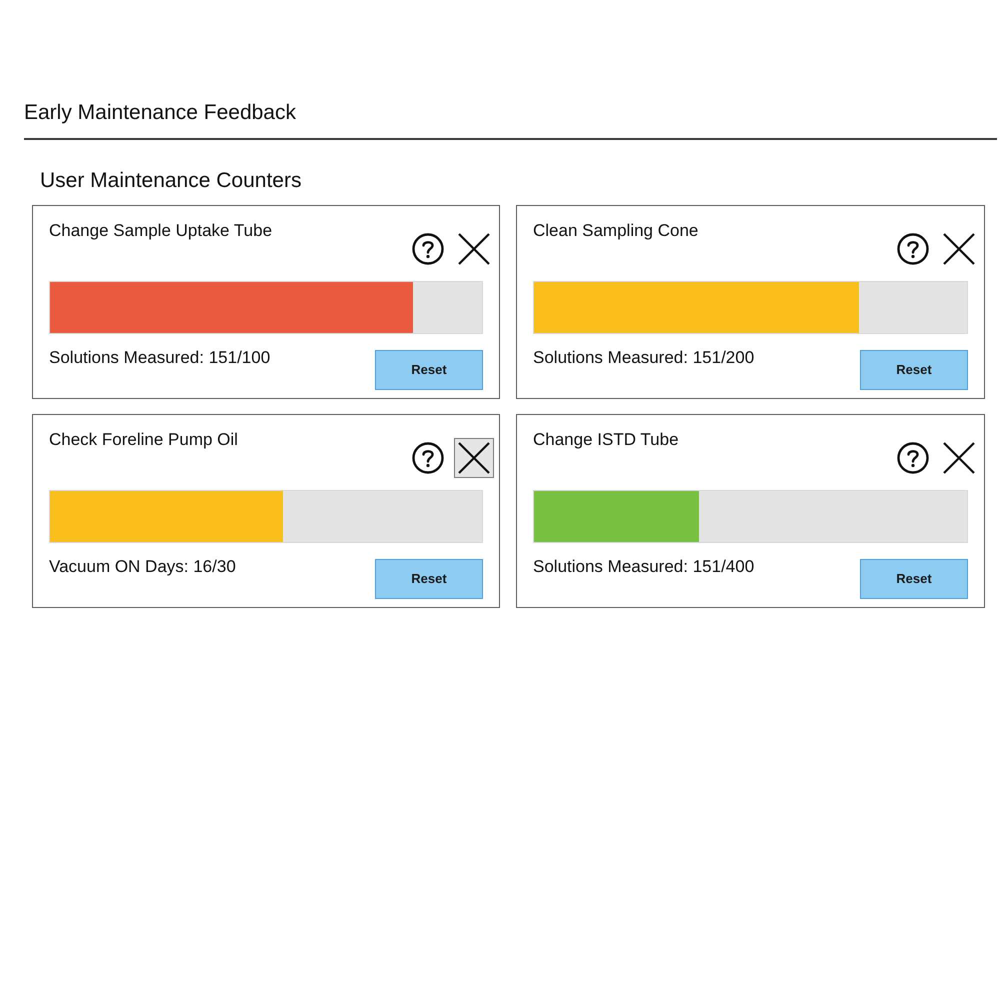 The height and width of the screenshot is (1000, 1000). Describe the element at coordinates (143, 440) in the screenshot. I see `counter-title: Check Foreline Pump Oil` at that location.